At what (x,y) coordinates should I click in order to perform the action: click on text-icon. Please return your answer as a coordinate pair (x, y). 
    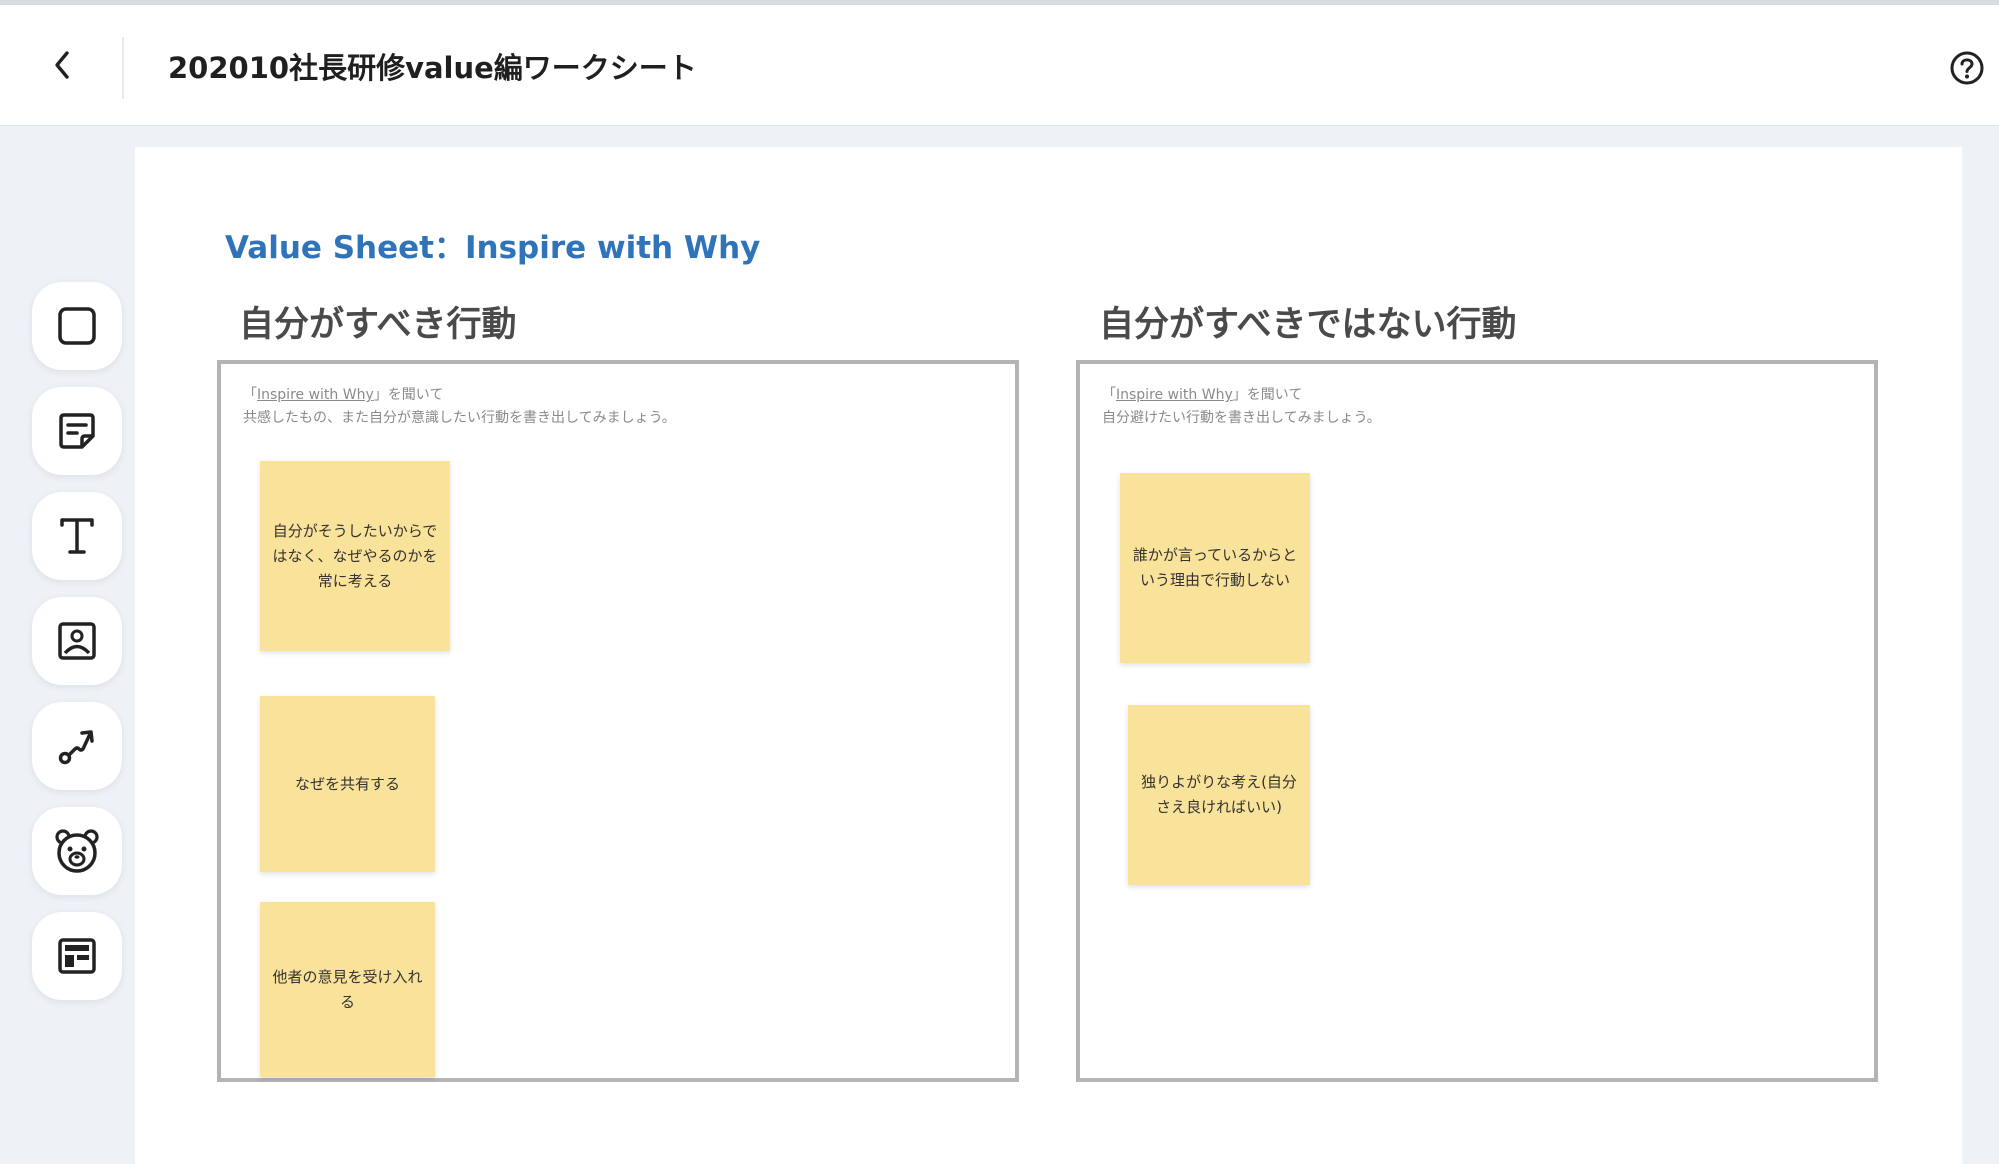
    Looking at the image, I should click on (77, 536).